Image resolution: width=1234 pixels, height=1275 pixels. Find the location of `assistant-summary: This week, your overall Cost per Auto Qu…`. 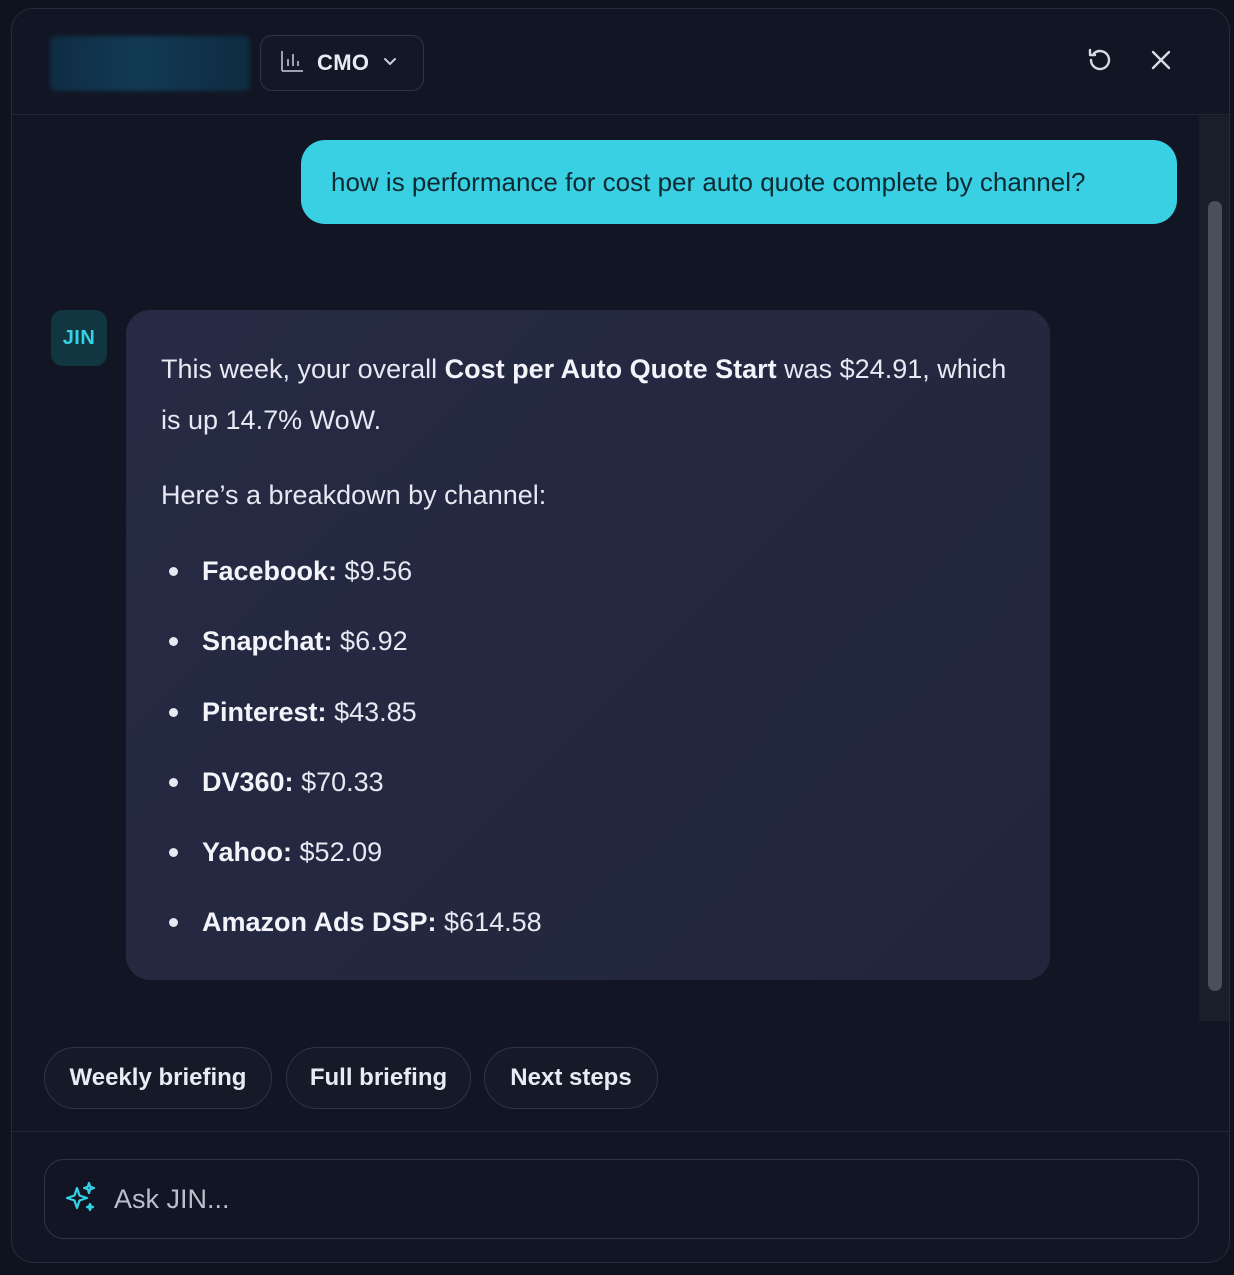

assistant-summary: This week, your overall Cost per Auto Qu… is located at coordinates (591, 395).